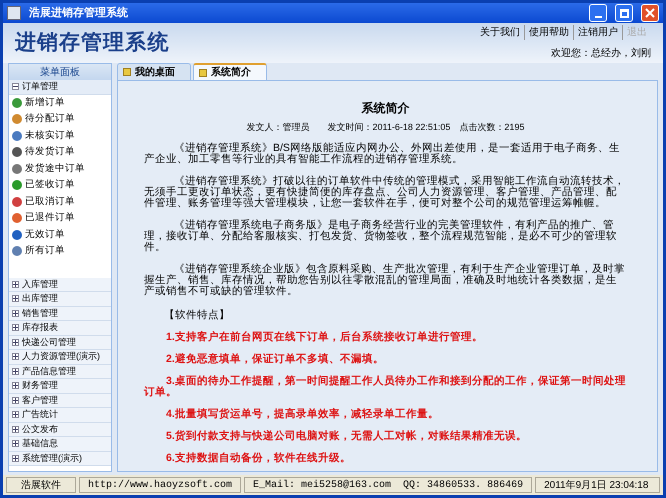 Image resolution: width=666 pixels, height=498 pixels. What do you see at coordinates (548, 32) in the screenshot?
I see `header-link: 使用帮助` at bounding box center [548, 32].